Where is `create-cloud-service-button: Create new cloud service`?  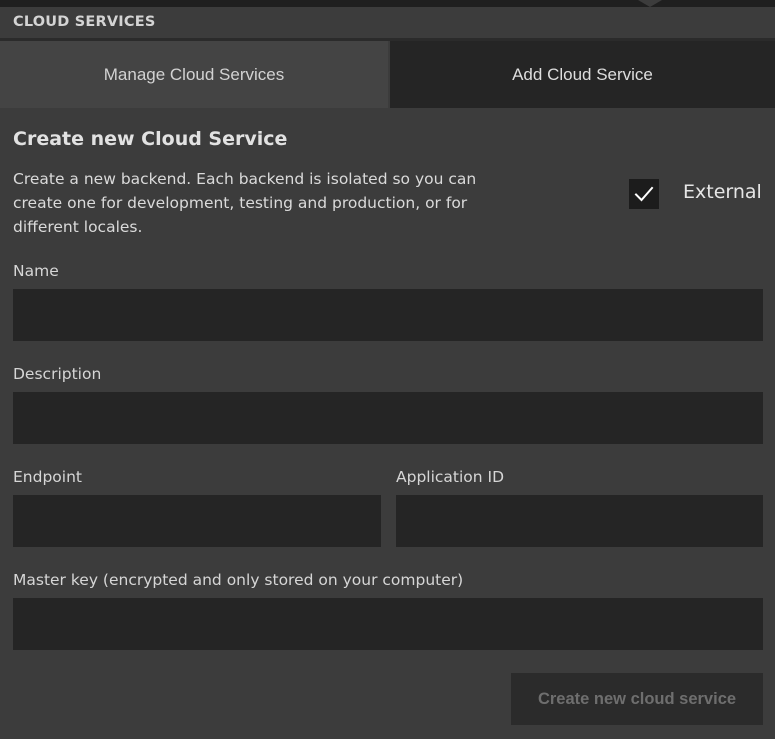 create-cloud-service-button: Create new cloud service is located at coordinates (637, 699).